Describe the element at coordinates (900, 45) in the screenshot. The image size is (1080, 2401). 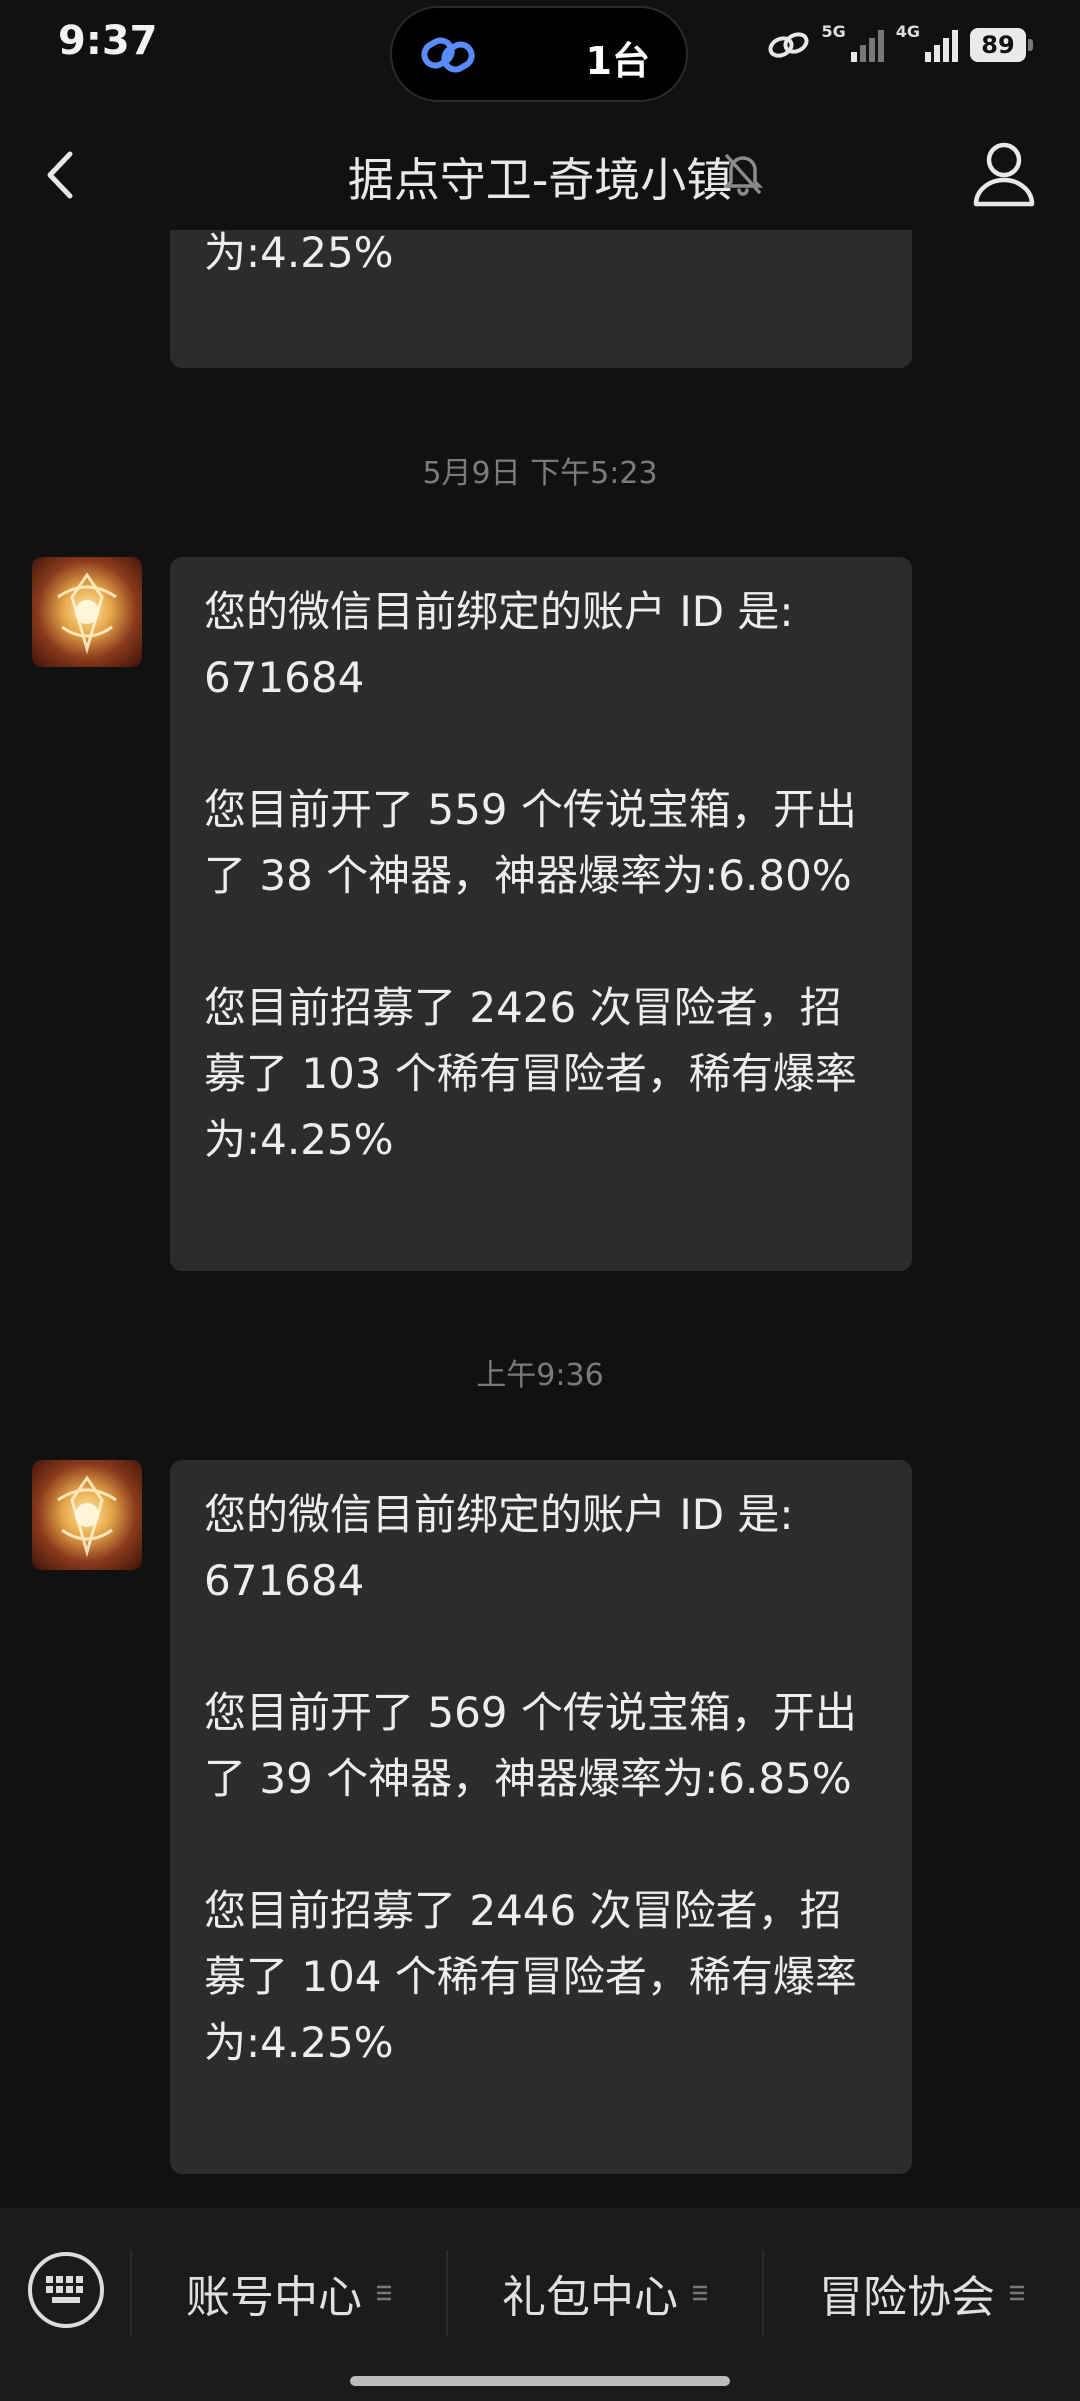
I see `status-icons: 5G 4G 89` at that location.